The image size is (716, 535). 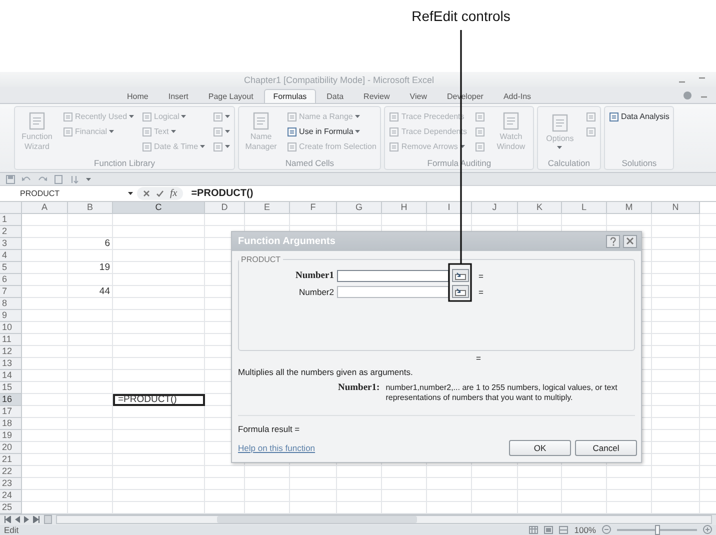 What do you see at coordinates (418, 96) in the screenshot?
I see `ribbon-tab: View` at bounding box center [418, 96].